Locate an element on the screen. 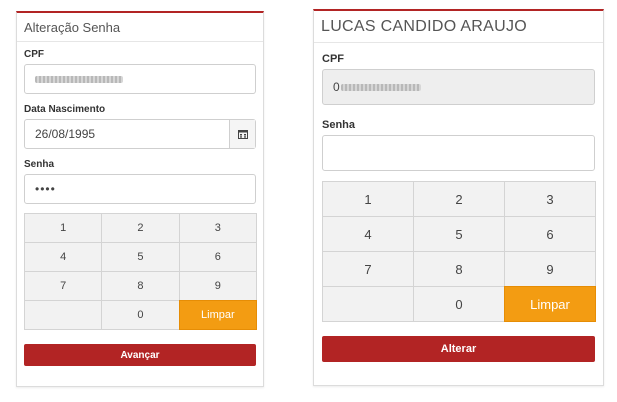 This screenshot has width=617, height=402. change-password-button: Alterar is located at coordinates (458, 349).